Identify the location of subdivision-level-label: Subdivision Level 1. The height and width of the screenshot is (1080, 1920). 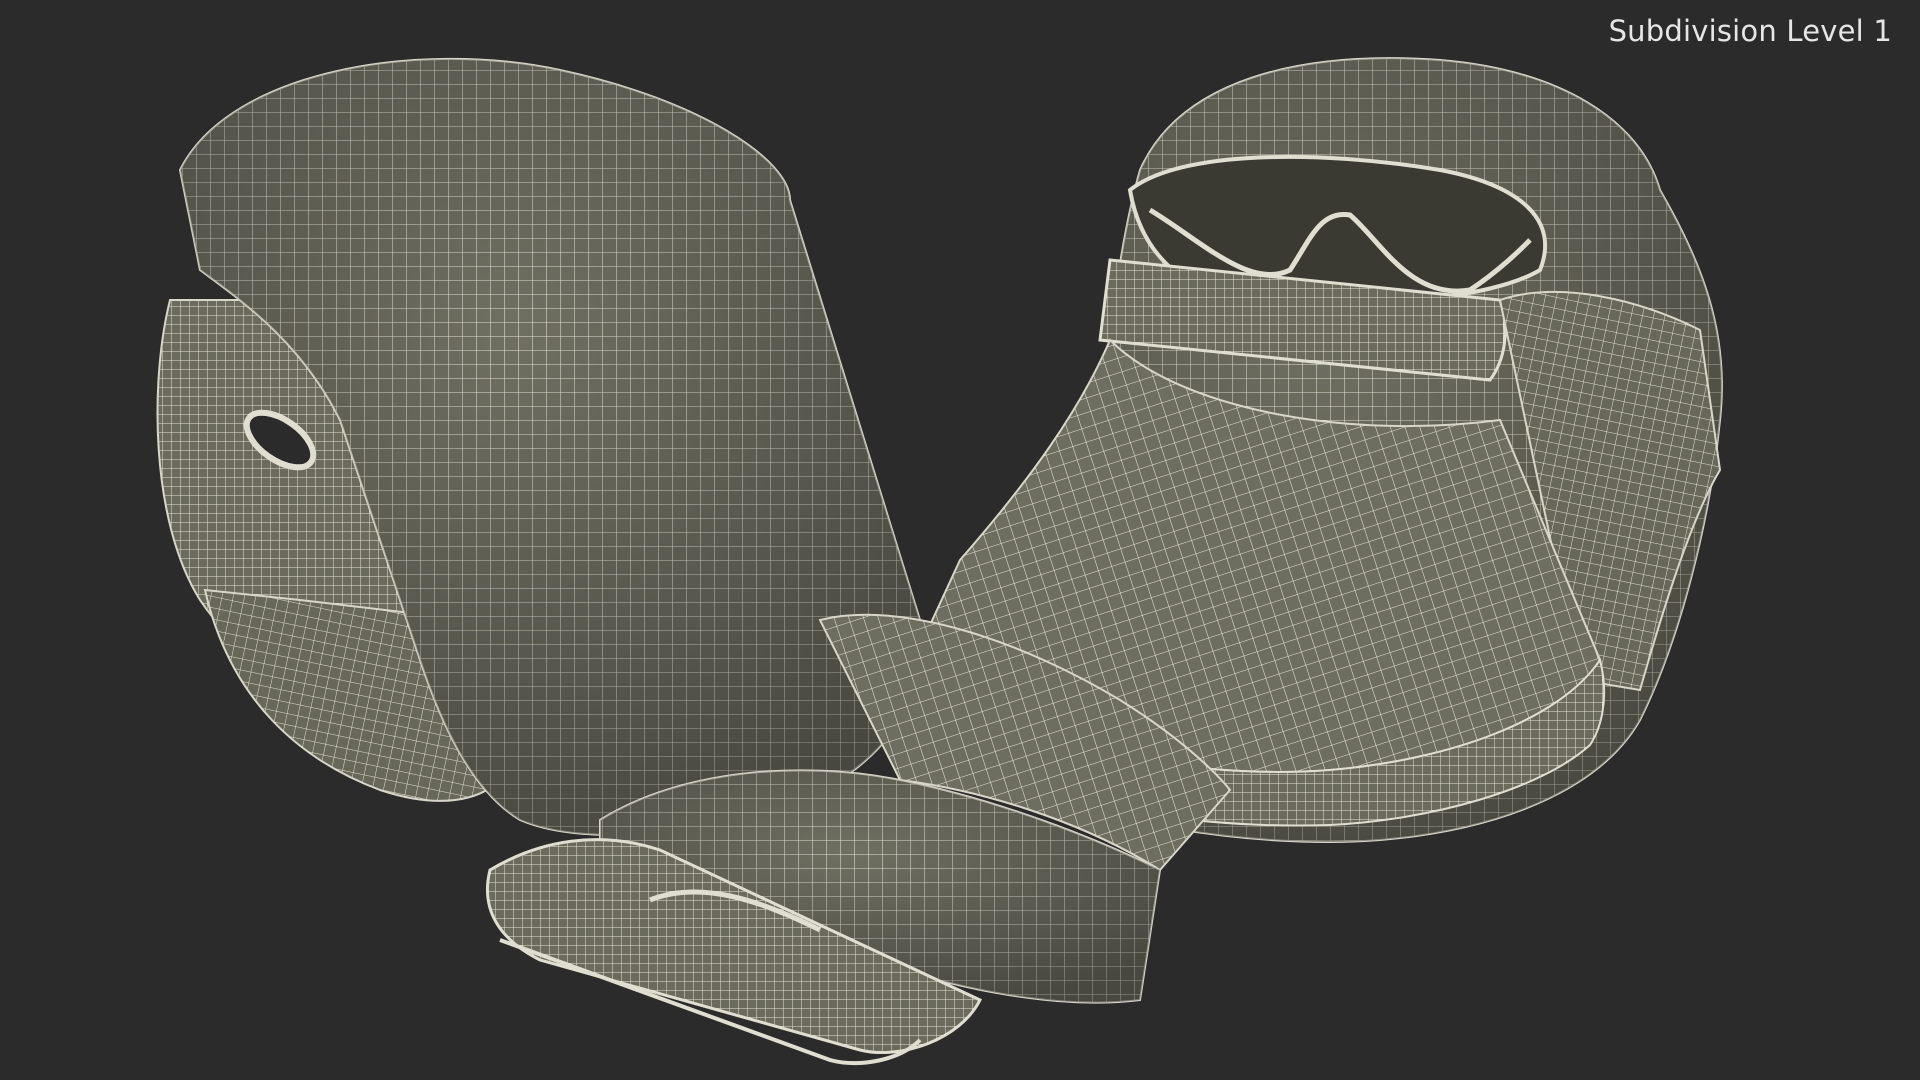
(1750, 31).